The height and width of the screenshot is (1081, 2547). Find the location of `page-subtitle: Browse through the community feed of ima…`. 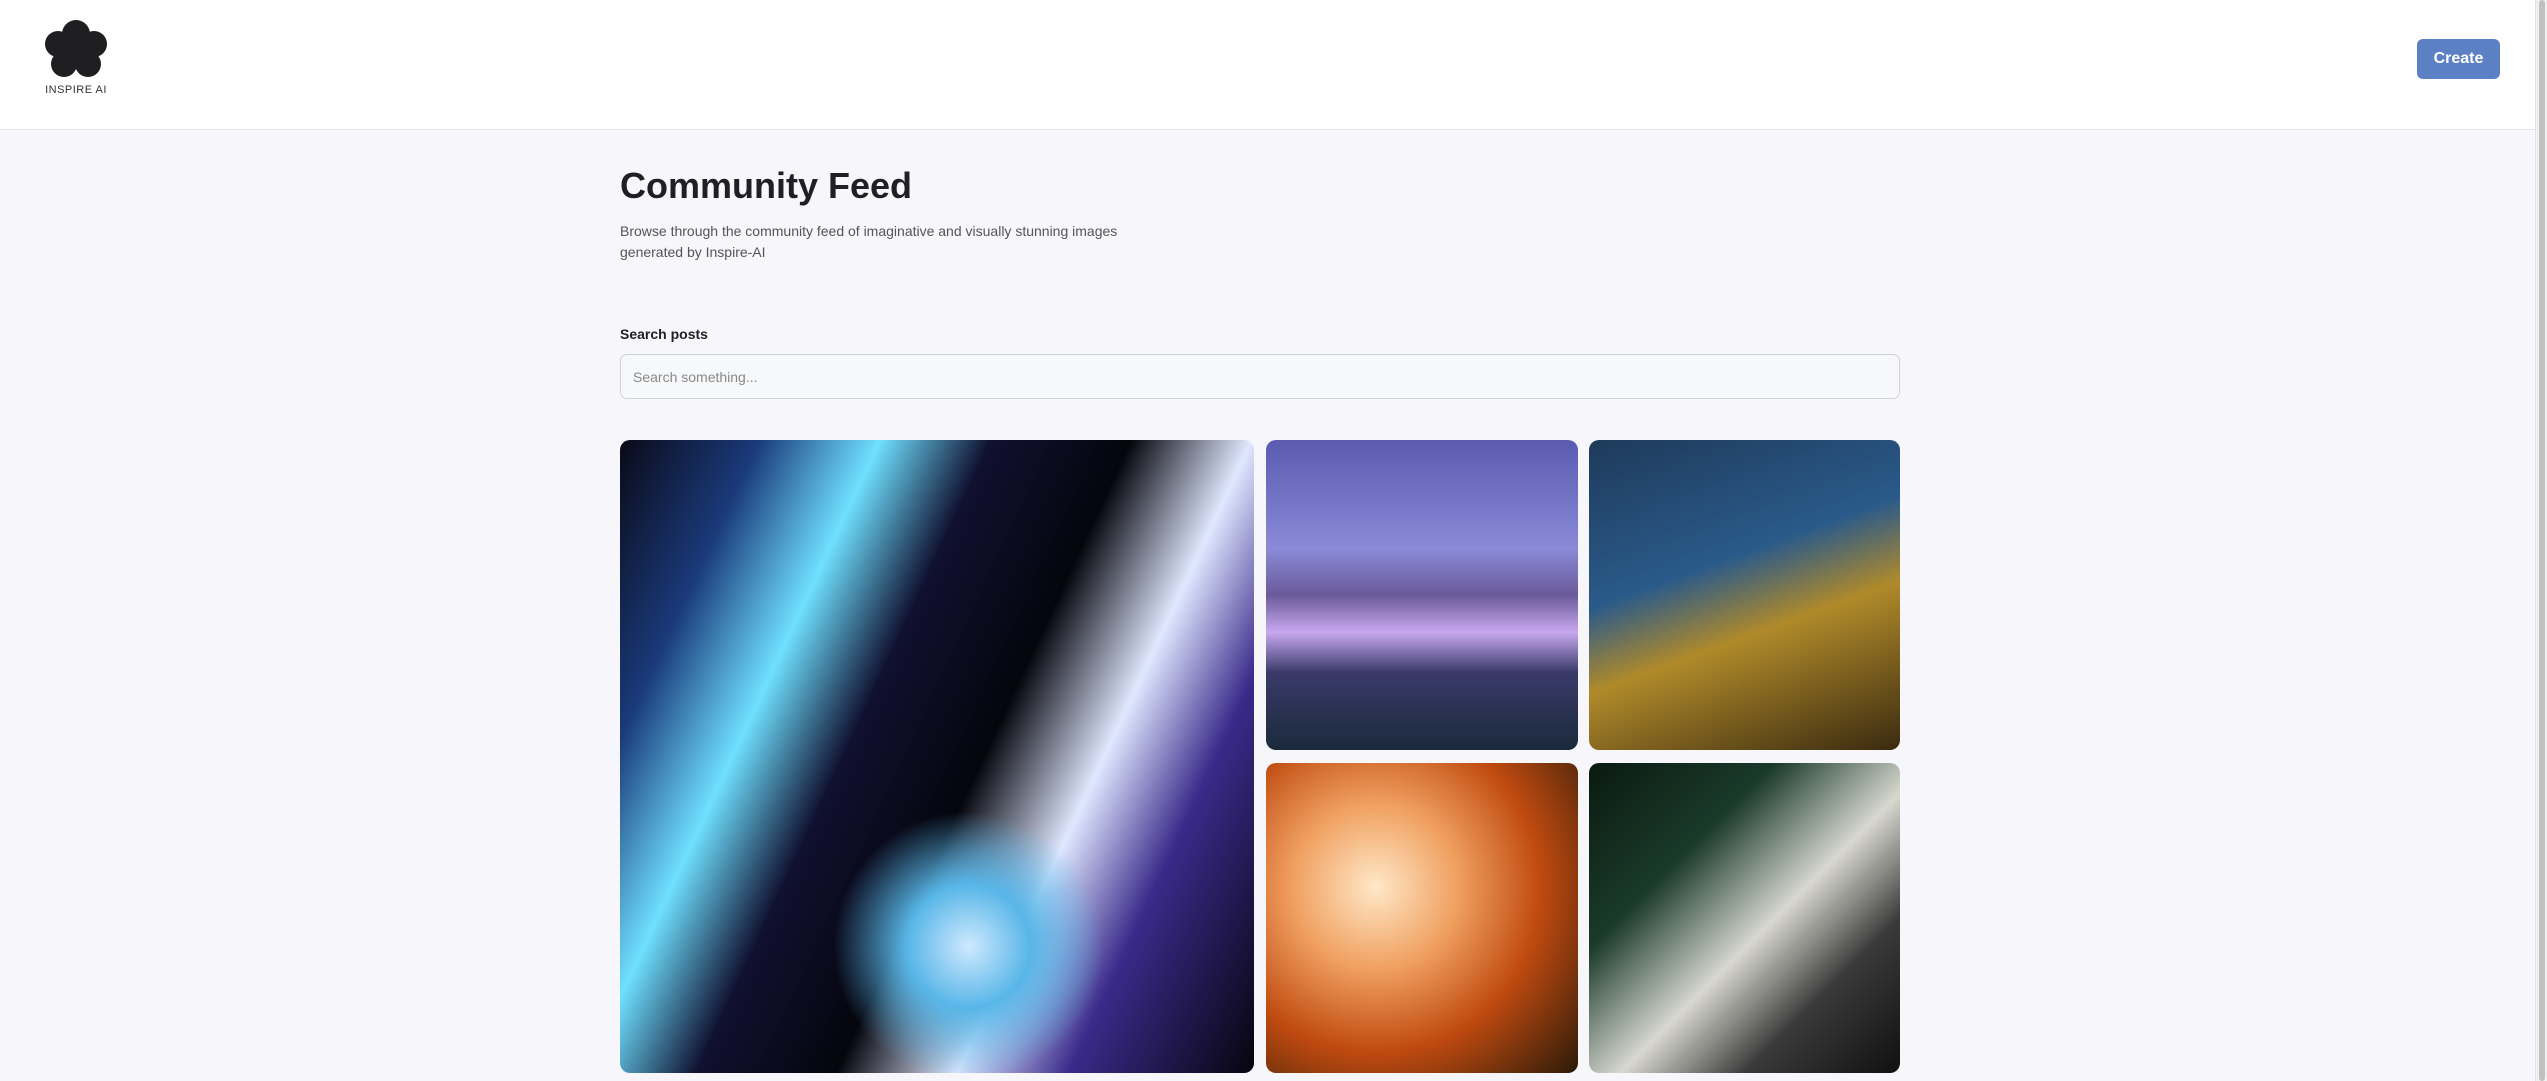

page-subtitle: Browse through the community feed of ima… is located at coordinates (869, 241).